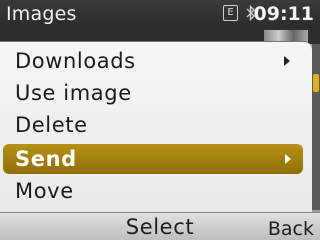 The width and height of the screenshot is (320, 240). What do you see at coordinates (44, 191) in the screenshot?
I see `menu-item-label: Move` at bounding box center [44, 191].